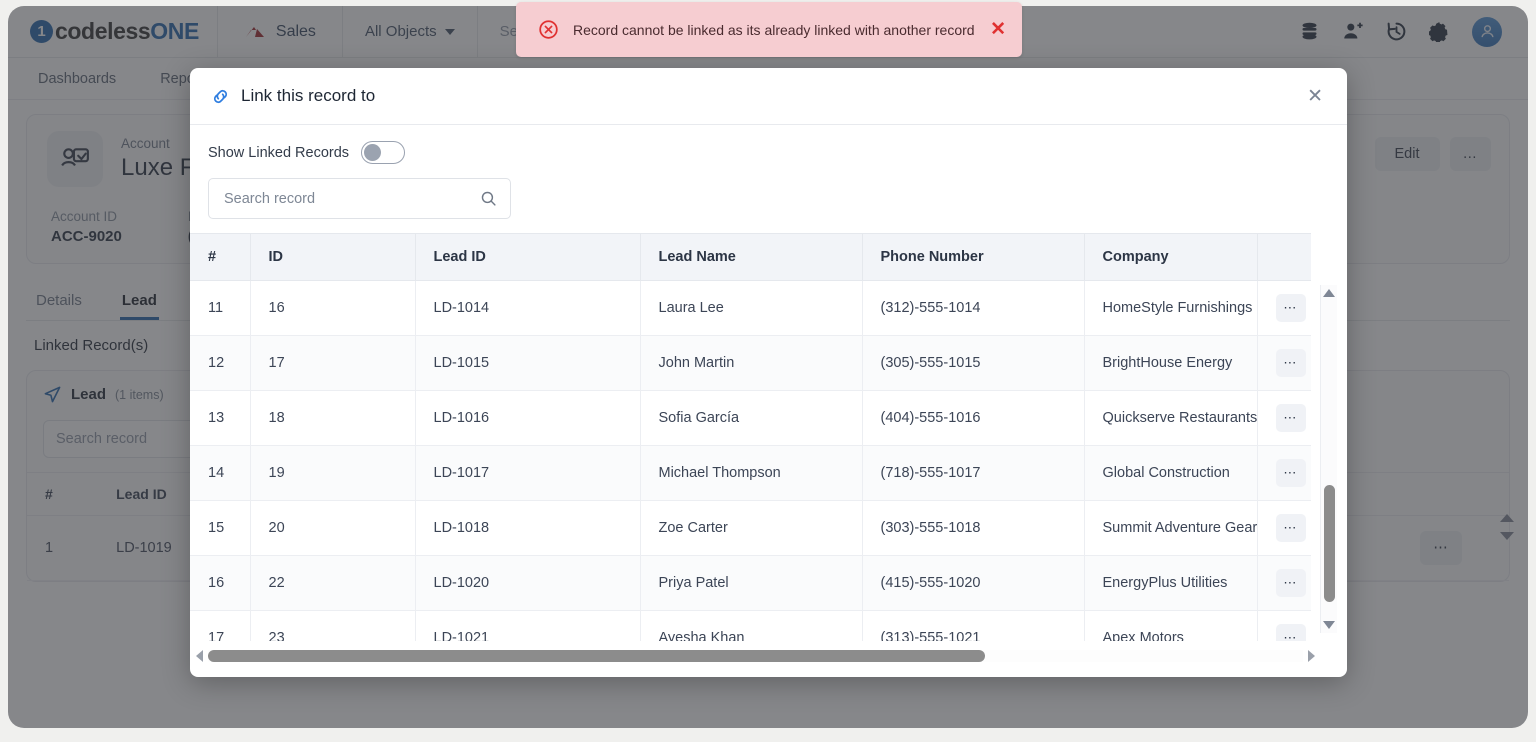 The height and width of the screenshot is (742, 1536). Describe the element at coordinates (333, 257) in the screenshot. I see `col-id: ID` at that location.